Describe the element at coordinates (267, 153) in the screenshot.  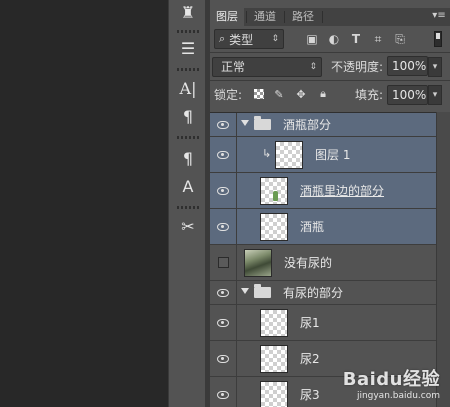
I see `clipping-mask-arrow-icon: ↳` at that location.